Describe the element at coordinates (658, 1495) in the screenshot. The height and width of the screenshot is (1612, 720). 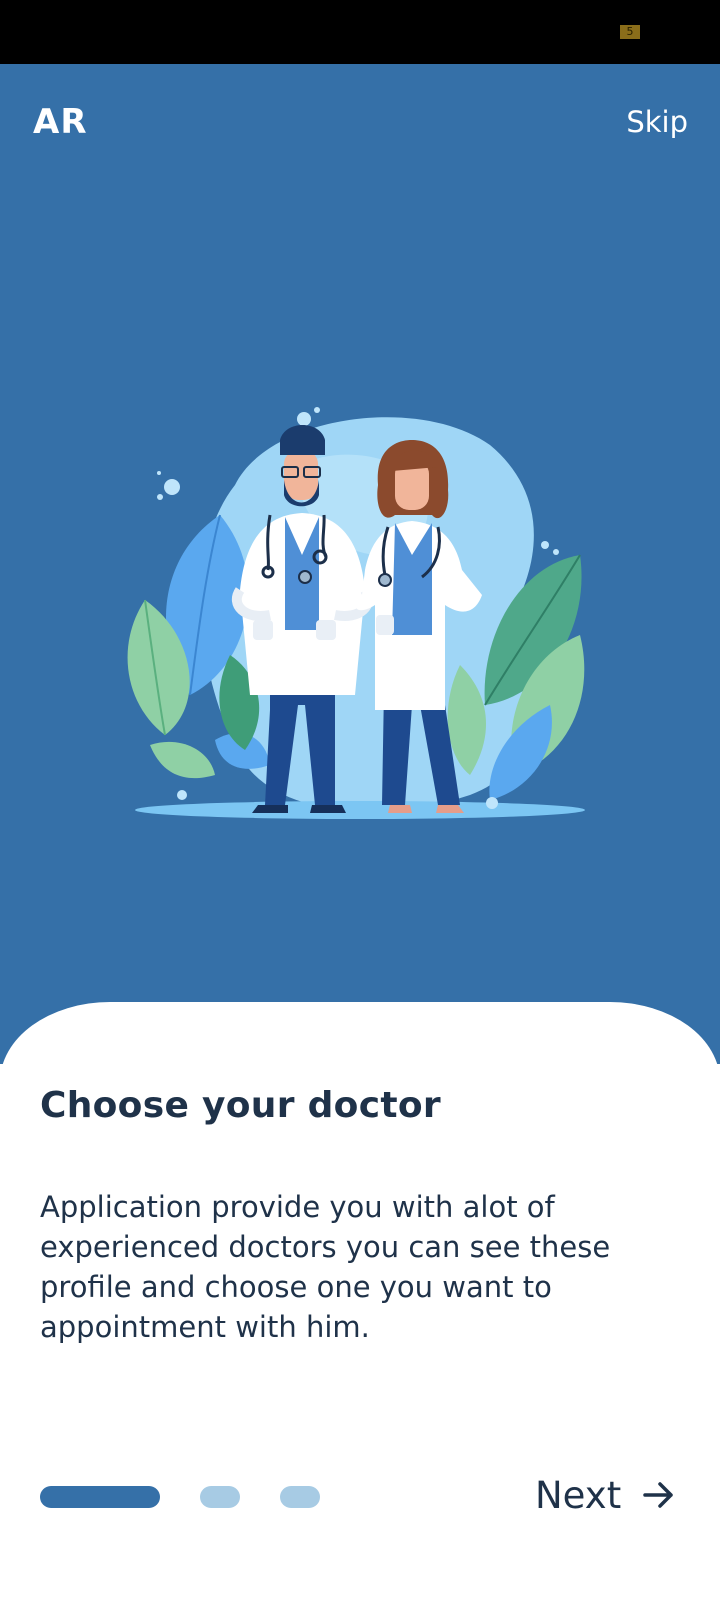
I see `arrow-right-icon` at that location.